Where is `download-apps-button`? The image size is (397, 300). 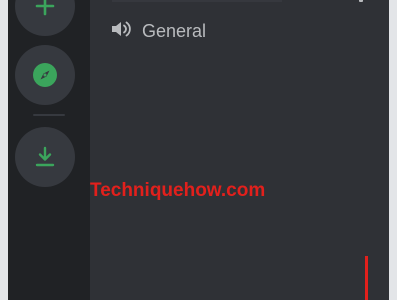
download-apps-button is located at coordinates (45, 157).